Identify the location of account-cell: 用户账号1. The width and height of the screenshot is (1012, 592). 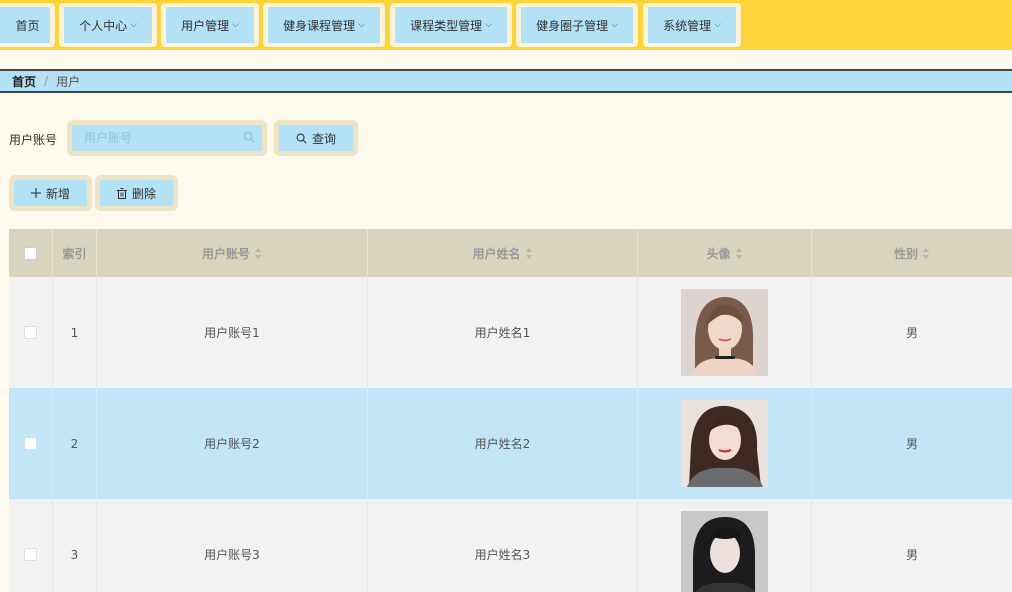
(232, 332).